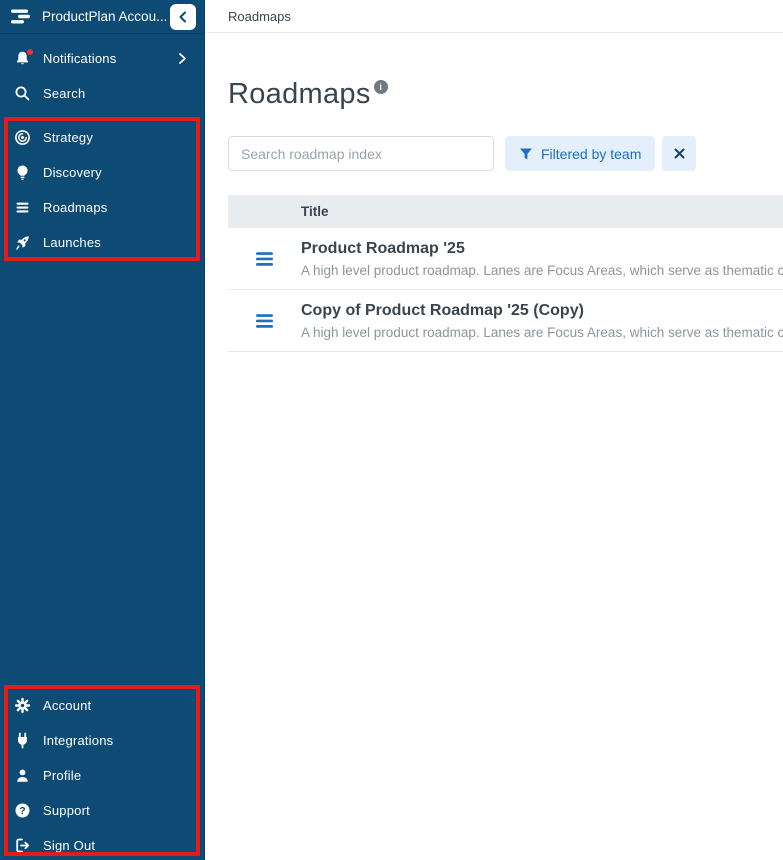 The image size is (783, 860). Describe the element at coordinates (505, 211) in the screenshot. I see `table-header-row: Title` at that location.